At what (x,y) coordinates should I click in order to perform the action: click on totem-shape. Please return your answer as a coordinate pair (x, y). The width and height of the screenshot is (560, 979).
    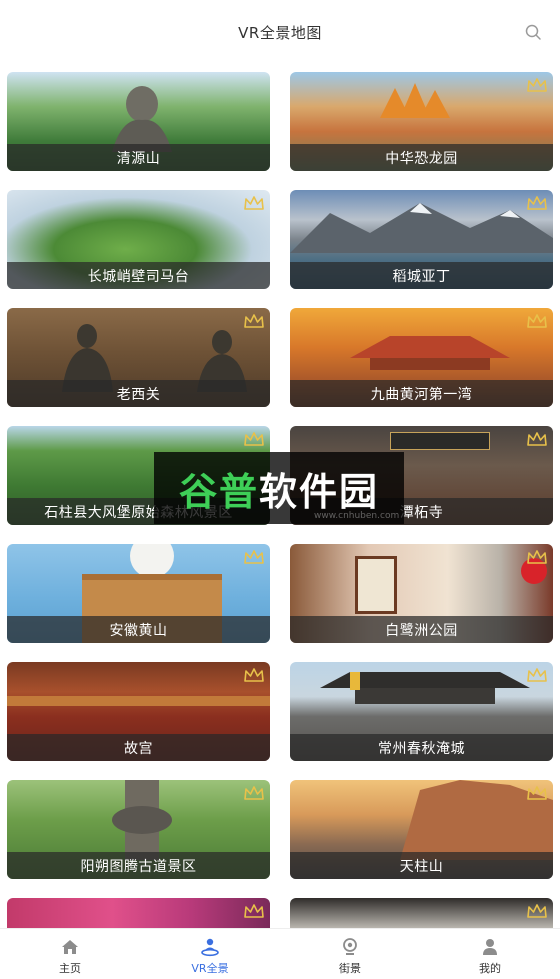
    Looking at the image, I should click on (142, 820).